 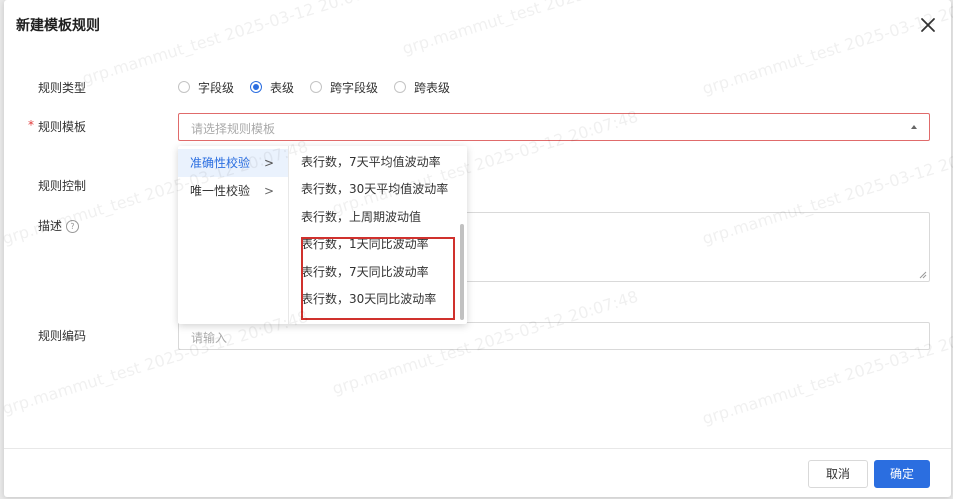 I want to click on radio-cross-field-level: 跨字段级, so click(x=344, y=87).